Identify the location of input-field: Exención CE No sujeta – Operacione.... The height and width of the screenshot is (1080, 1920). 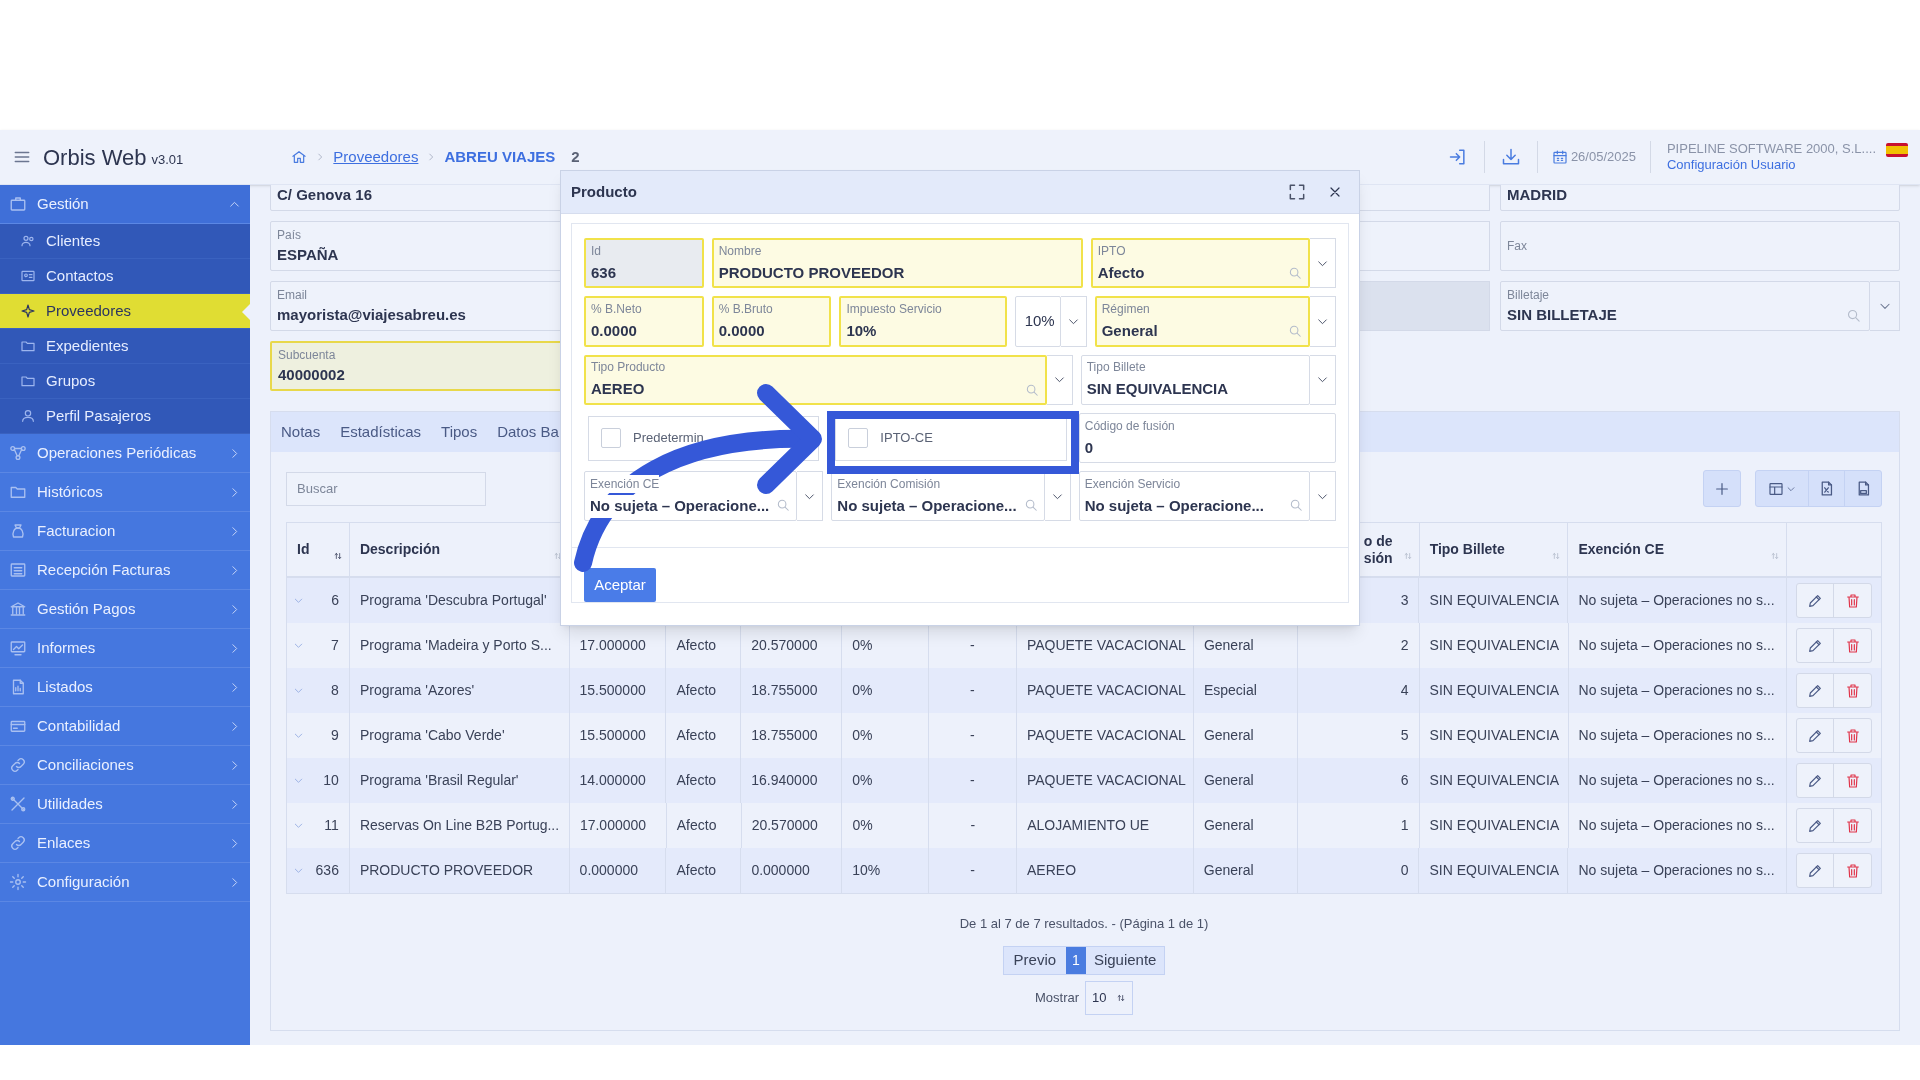
(691, 496).